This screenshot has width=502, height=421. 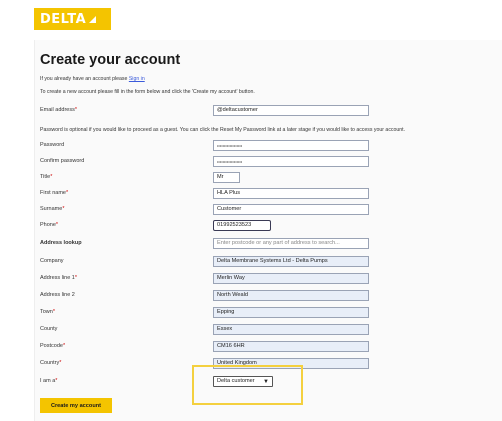 I want to click on email-label: Email address*, so click(x=58, y=110).